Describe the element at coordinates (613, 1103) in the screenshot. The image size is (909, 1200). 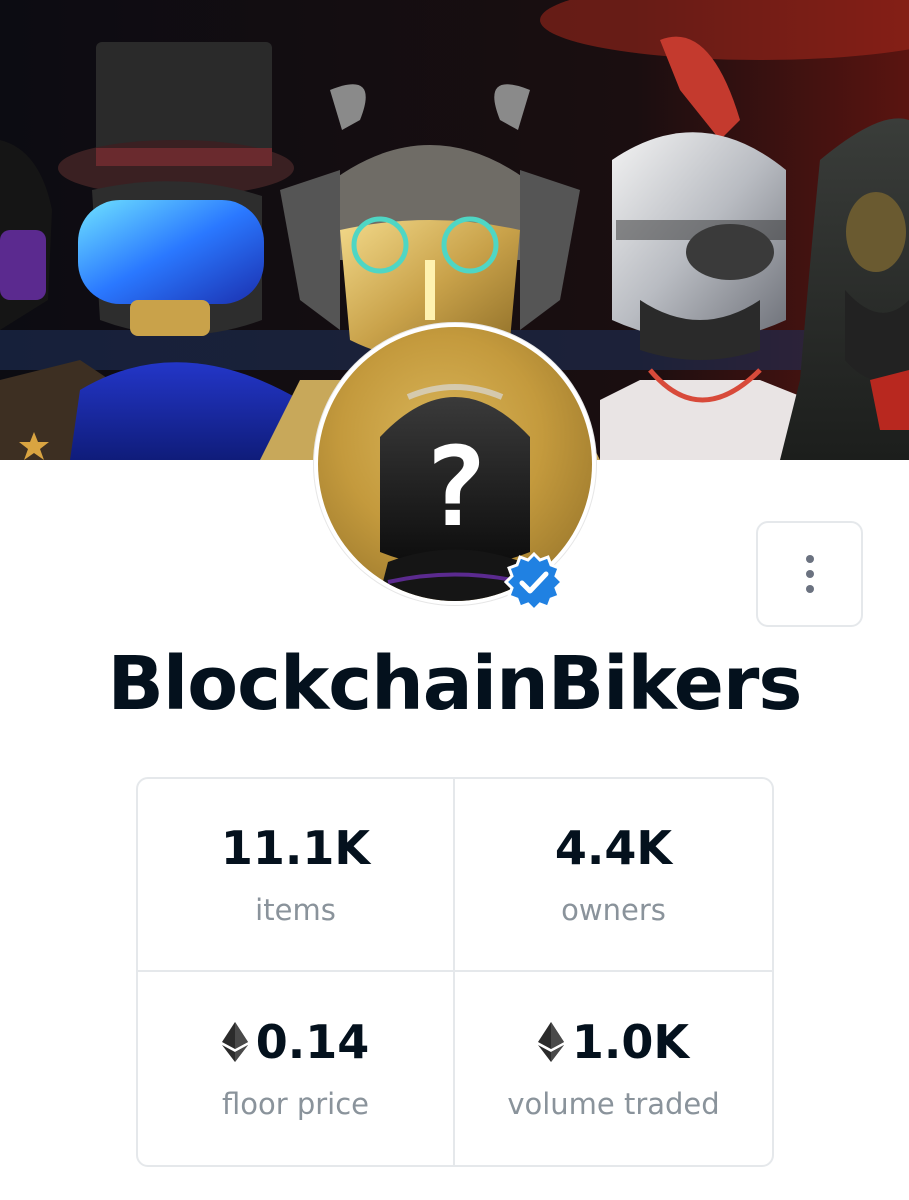
I see `stat-label: volume traded` at that location.